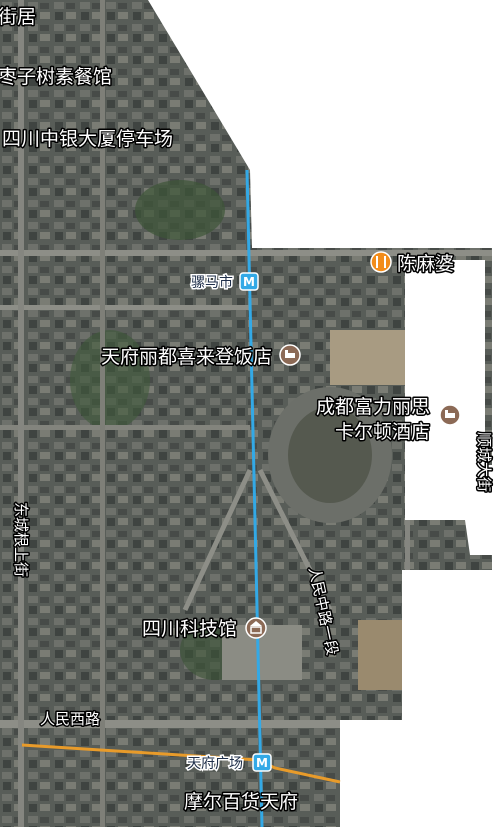 Image resolution: width=494 pixels, height=827 pixels. I want to click on poi-label-chenmapo: 陈麻婆, so click(426, 264).